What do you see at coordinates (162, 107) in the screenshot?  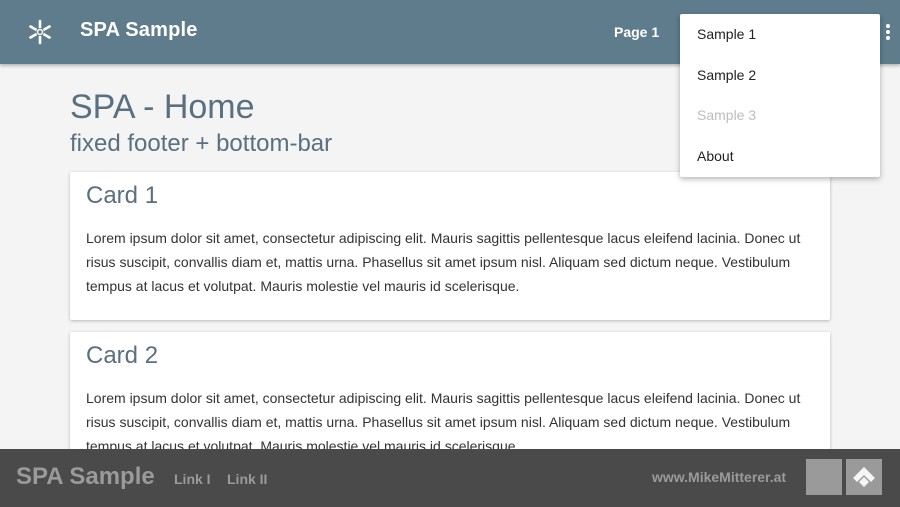 I see `page-title: SPA - Home` at bounding box center [162, 107].